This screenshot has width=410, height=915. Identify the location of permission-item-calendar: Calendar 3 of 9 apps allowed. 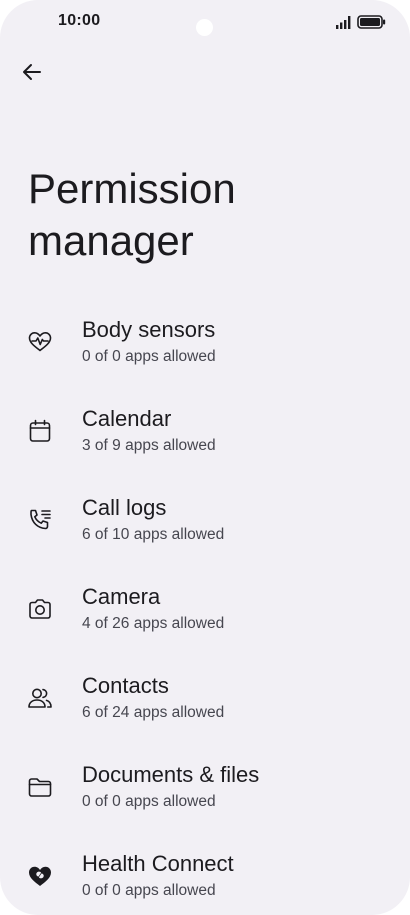
(205, 430).